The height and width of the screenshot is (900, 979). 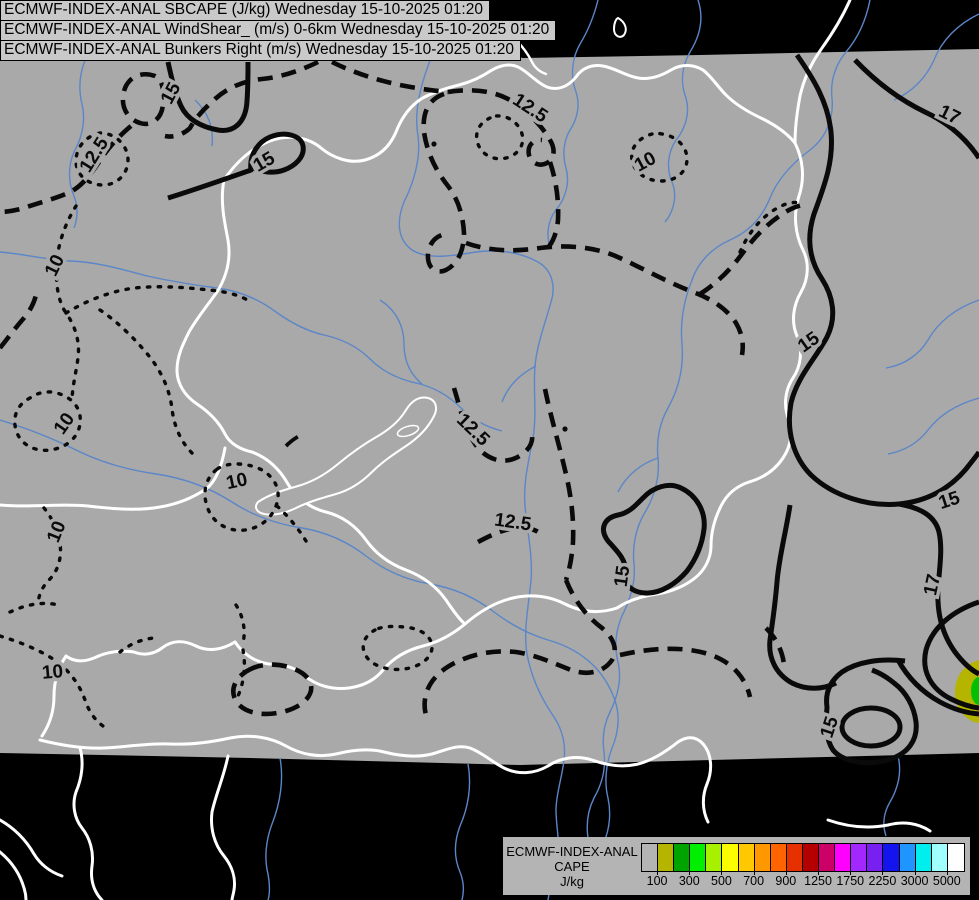 I want to click on legend-title: ECMWF-INDEX-ANAL CAPE J/kg, so click(x=572, y=866).